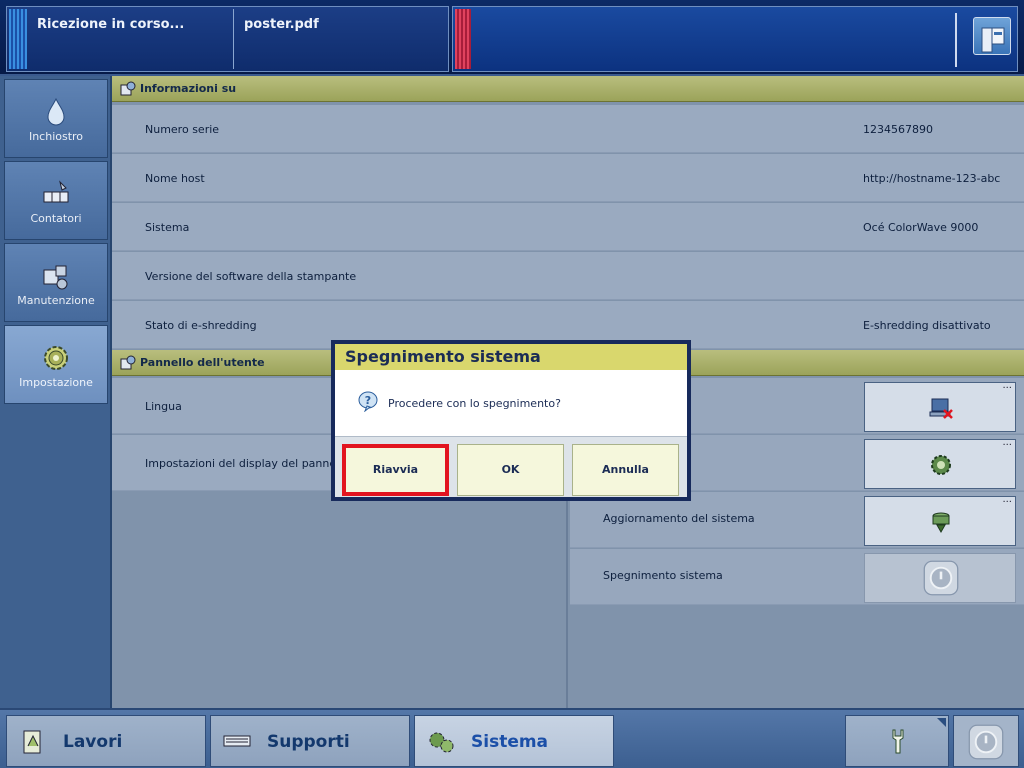 The height and width of the screenshot is (768, 1024). I want to click on sidebar-item-label: Inchiostro, so click(56, 136).